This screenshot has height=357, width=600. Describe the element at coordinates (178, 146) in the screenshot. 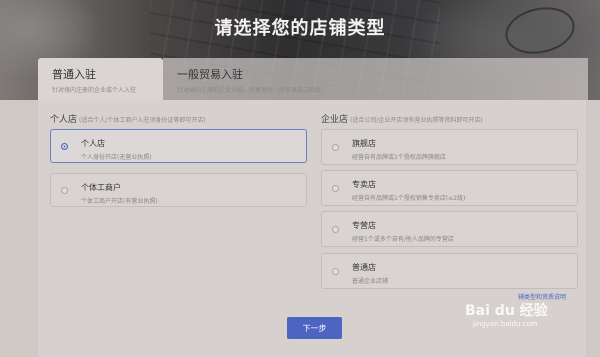

I see `option-personal-store: 个人店 个人身份开店(无营业执照)` at that location.